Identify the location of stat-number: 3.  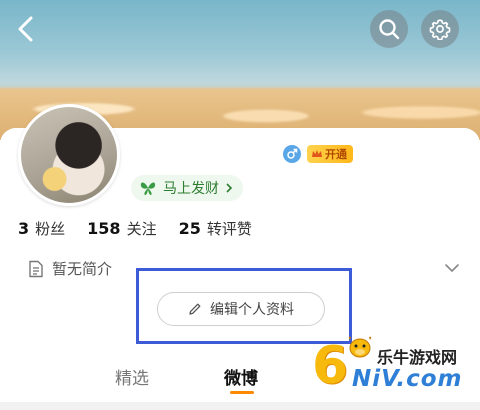
(24, 228).